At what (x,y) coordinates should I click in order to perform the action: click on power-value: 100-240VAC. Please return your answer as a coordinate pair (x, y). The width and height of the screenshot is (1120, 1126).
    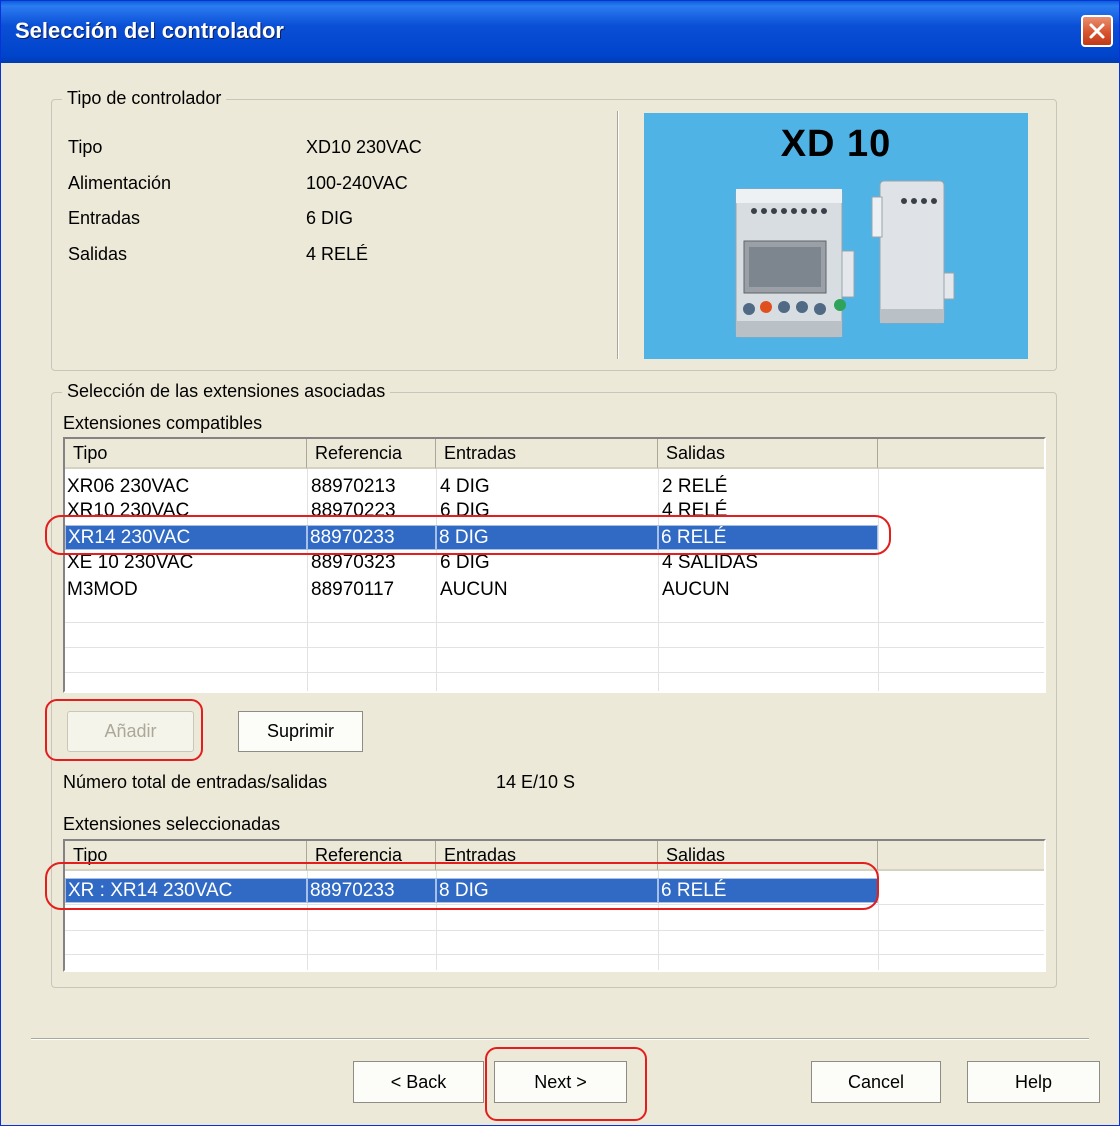
    Looking at the image, I should click on (357, 183).